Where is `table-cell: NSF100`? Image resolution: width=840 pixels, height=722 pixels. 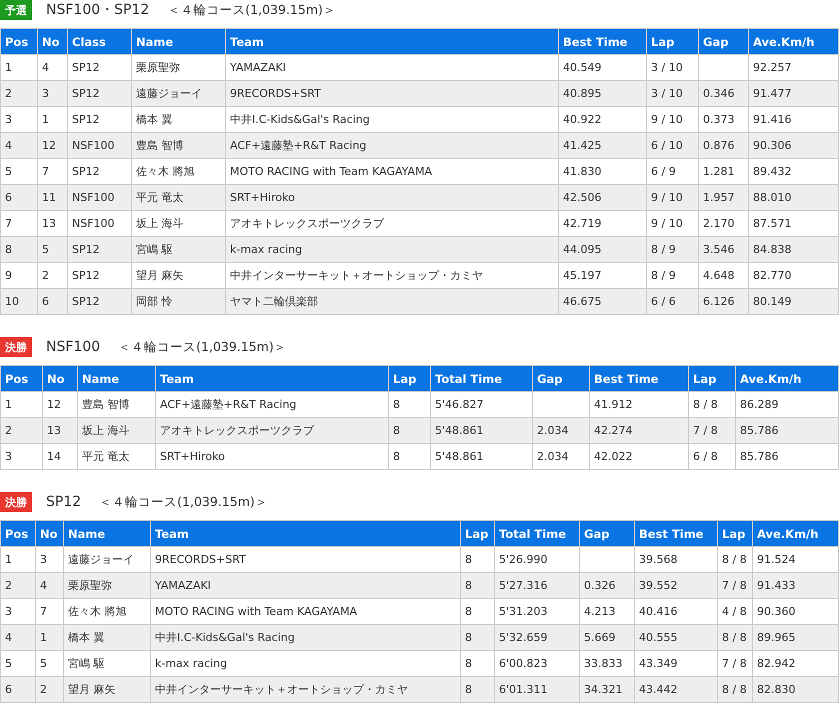
table-cell: NSF100 is located at coordinates (100, 197).